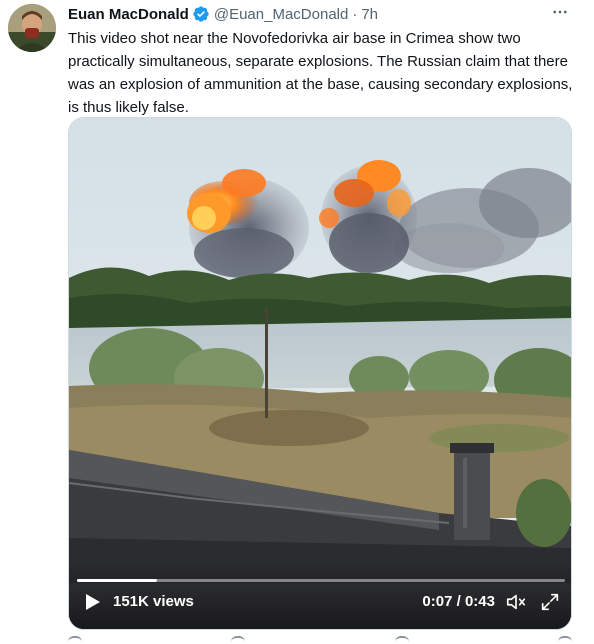  I want to click on video-timer: 0:07 / 0:43, so click(458, 601).